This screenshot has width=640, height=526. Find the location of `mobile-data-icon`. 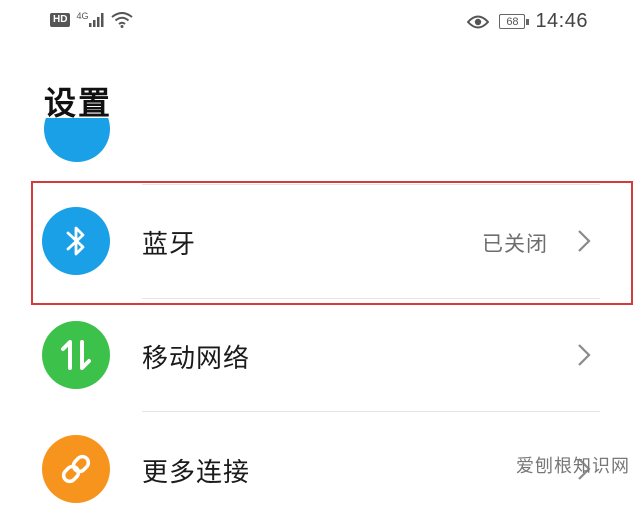

mobile-data-icon is located at coordinates (76, 355).